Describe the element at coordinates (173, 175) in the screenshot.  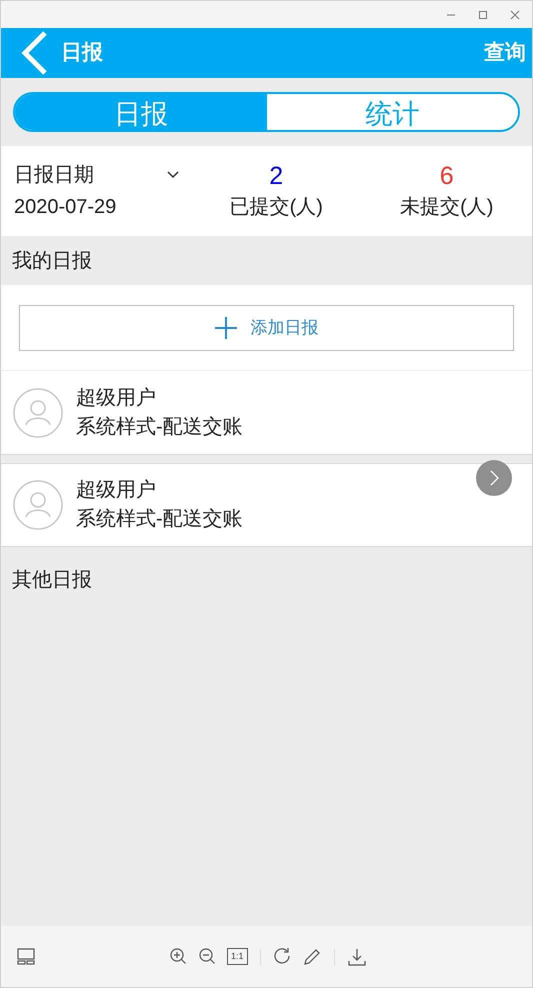
I see `chevron-down-icon` at that location.